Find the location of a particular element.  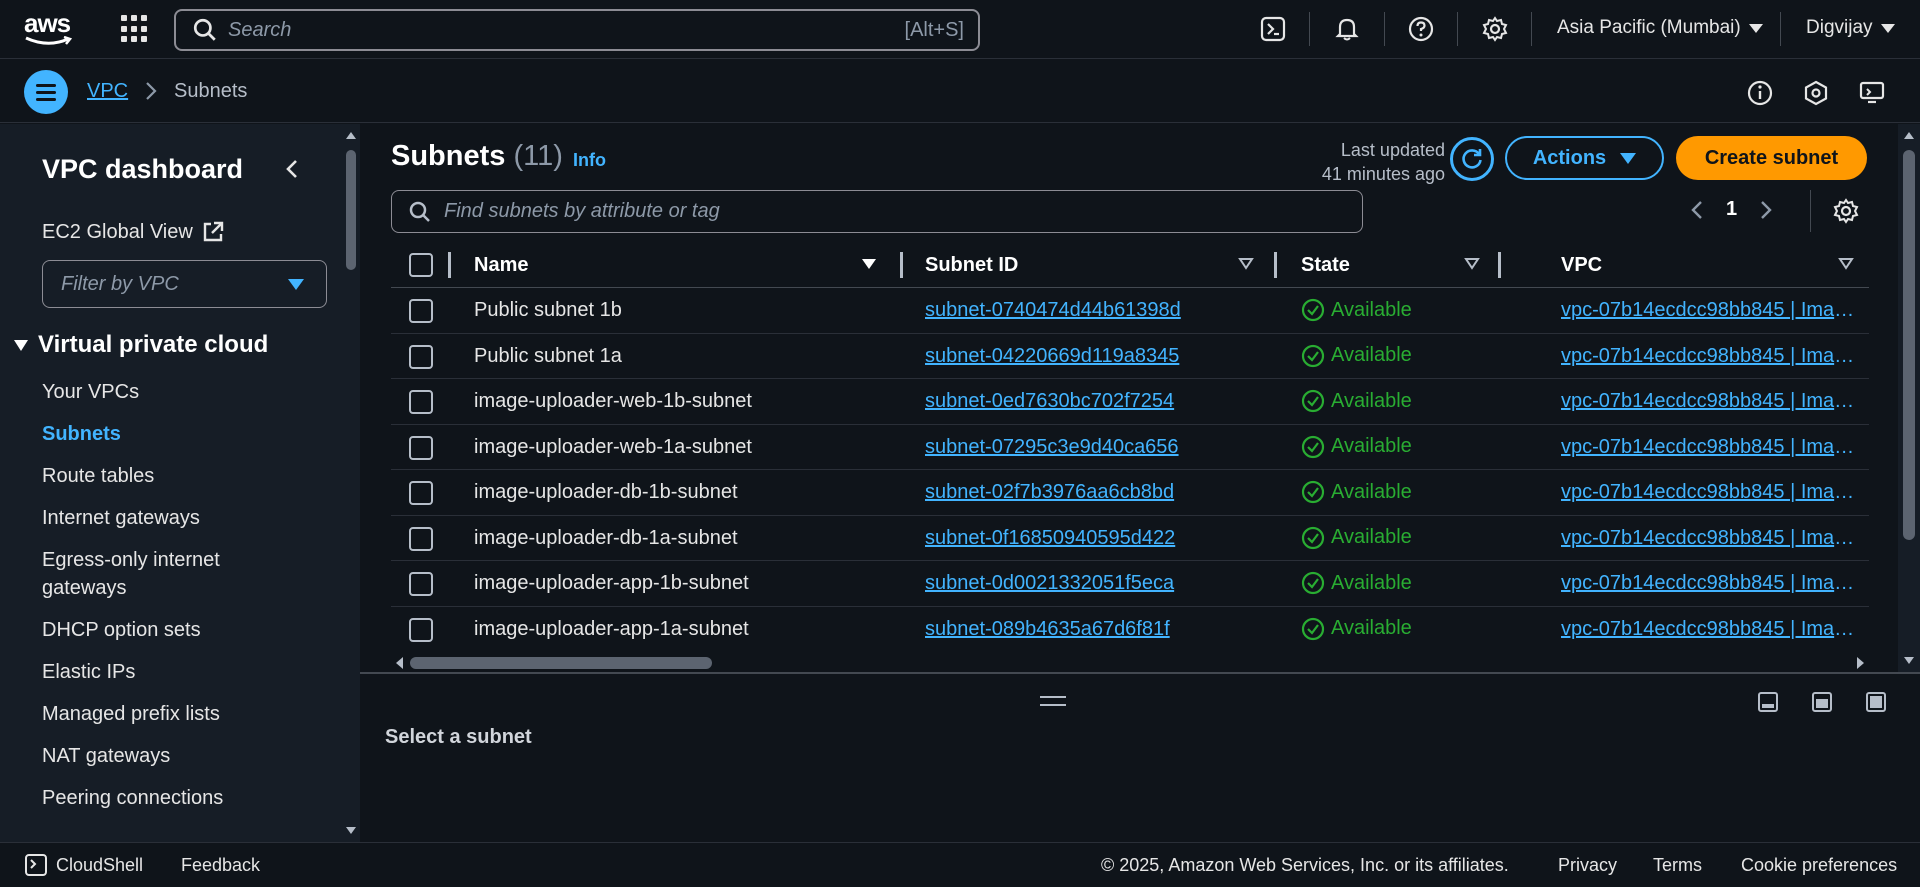

sidebar-item-ec2-global-view: EC2 Global View is located at coordinates (133, 232).